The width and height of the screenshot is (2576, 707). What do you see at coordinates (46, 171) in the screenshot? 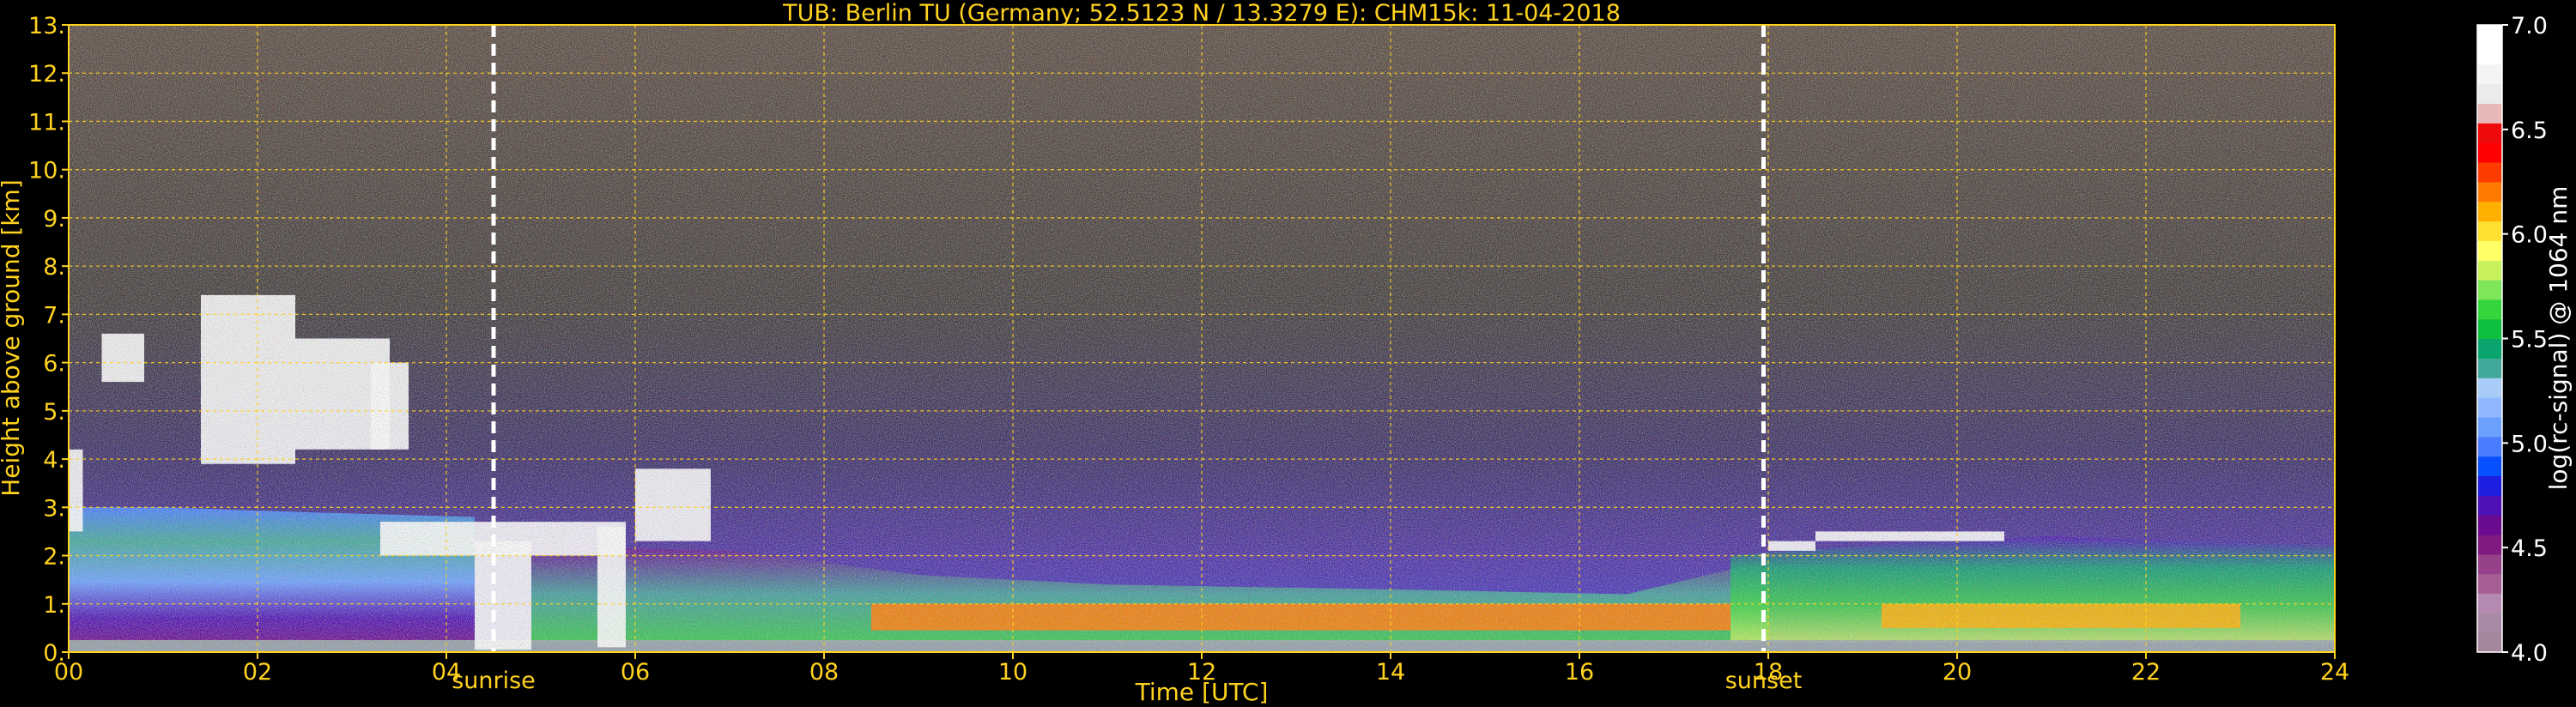
I see `y-tick-label: 10.` at bounding box center [46, 171].